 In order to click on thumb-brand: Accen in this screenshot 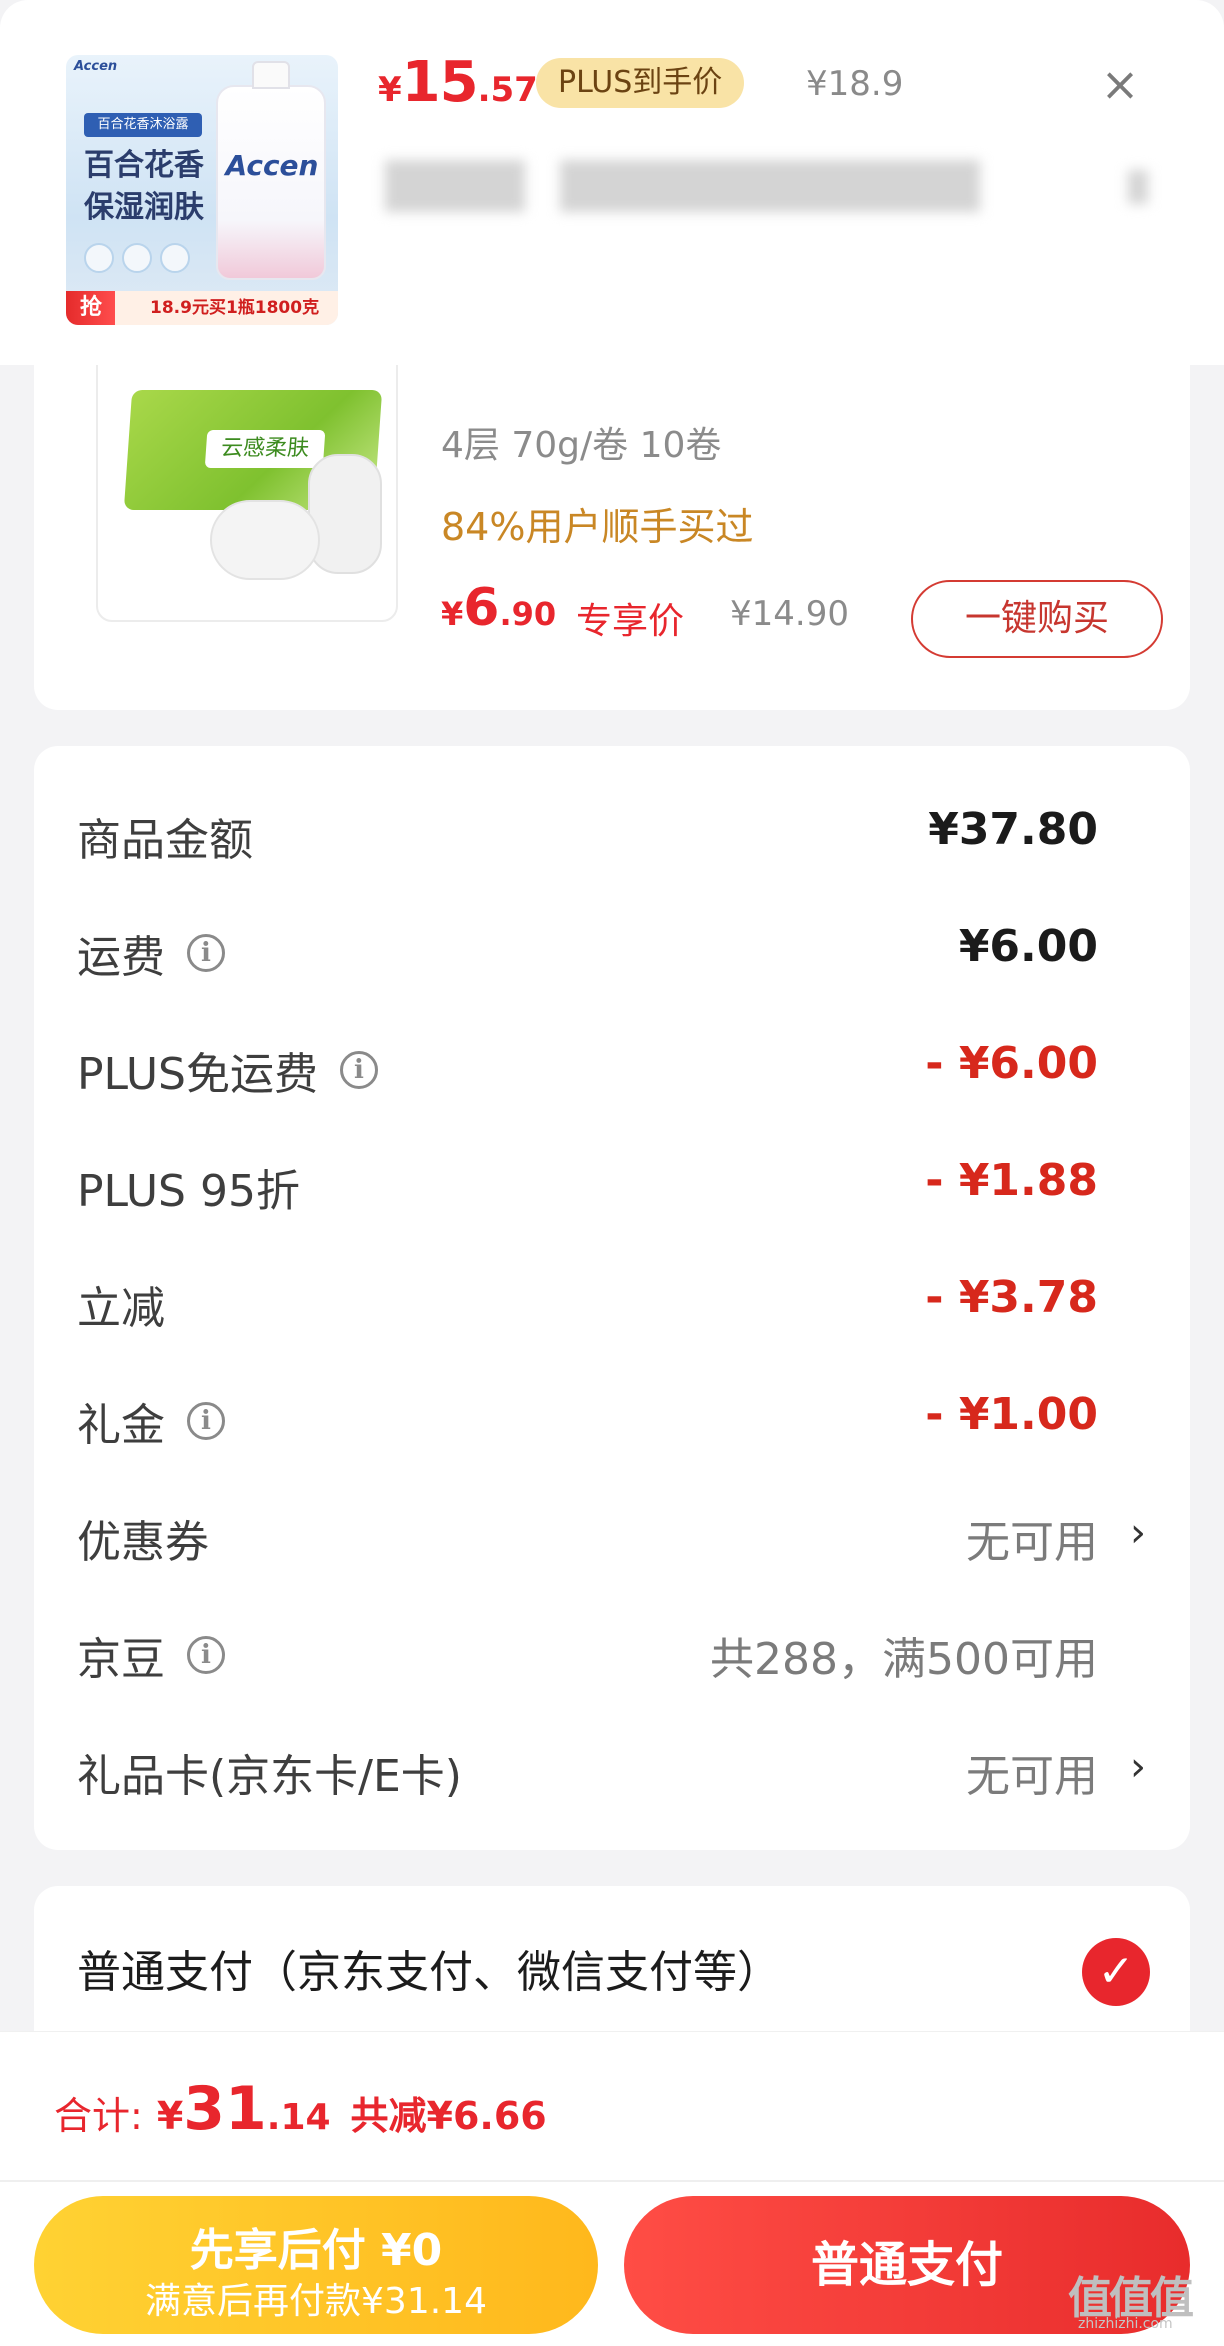, I will do `click(96, 66)`.